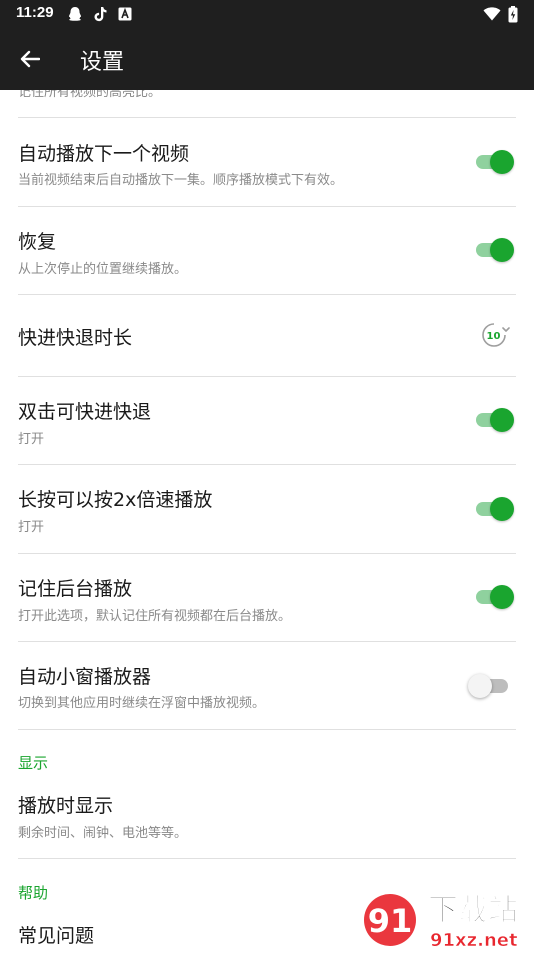  I want to click on watermark-logo-text: 91, so click(390, 921).